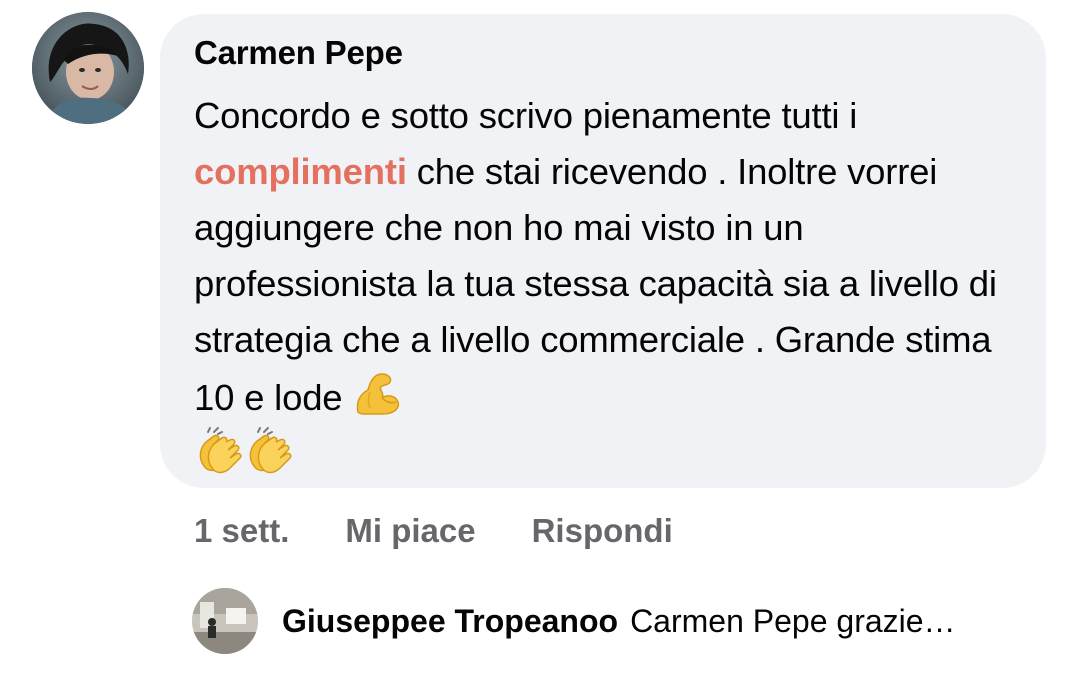 Image resolution: width=1080 pixels, height=681 pixels. I want to click on comment-actions: 1 sett. Mi piace Rispondi, so click(433, 531).